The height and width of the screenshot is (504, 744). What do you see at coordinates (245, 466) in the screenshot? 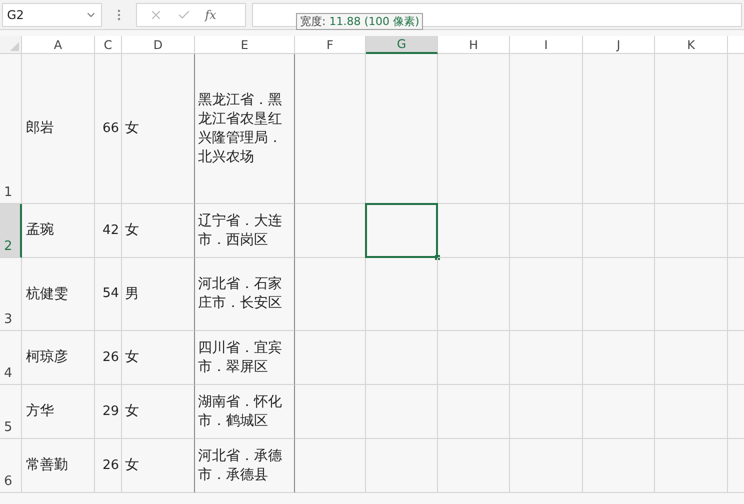
I see `address-cell: 河北省．承德市．承德县` at bounding box center [245, 466].